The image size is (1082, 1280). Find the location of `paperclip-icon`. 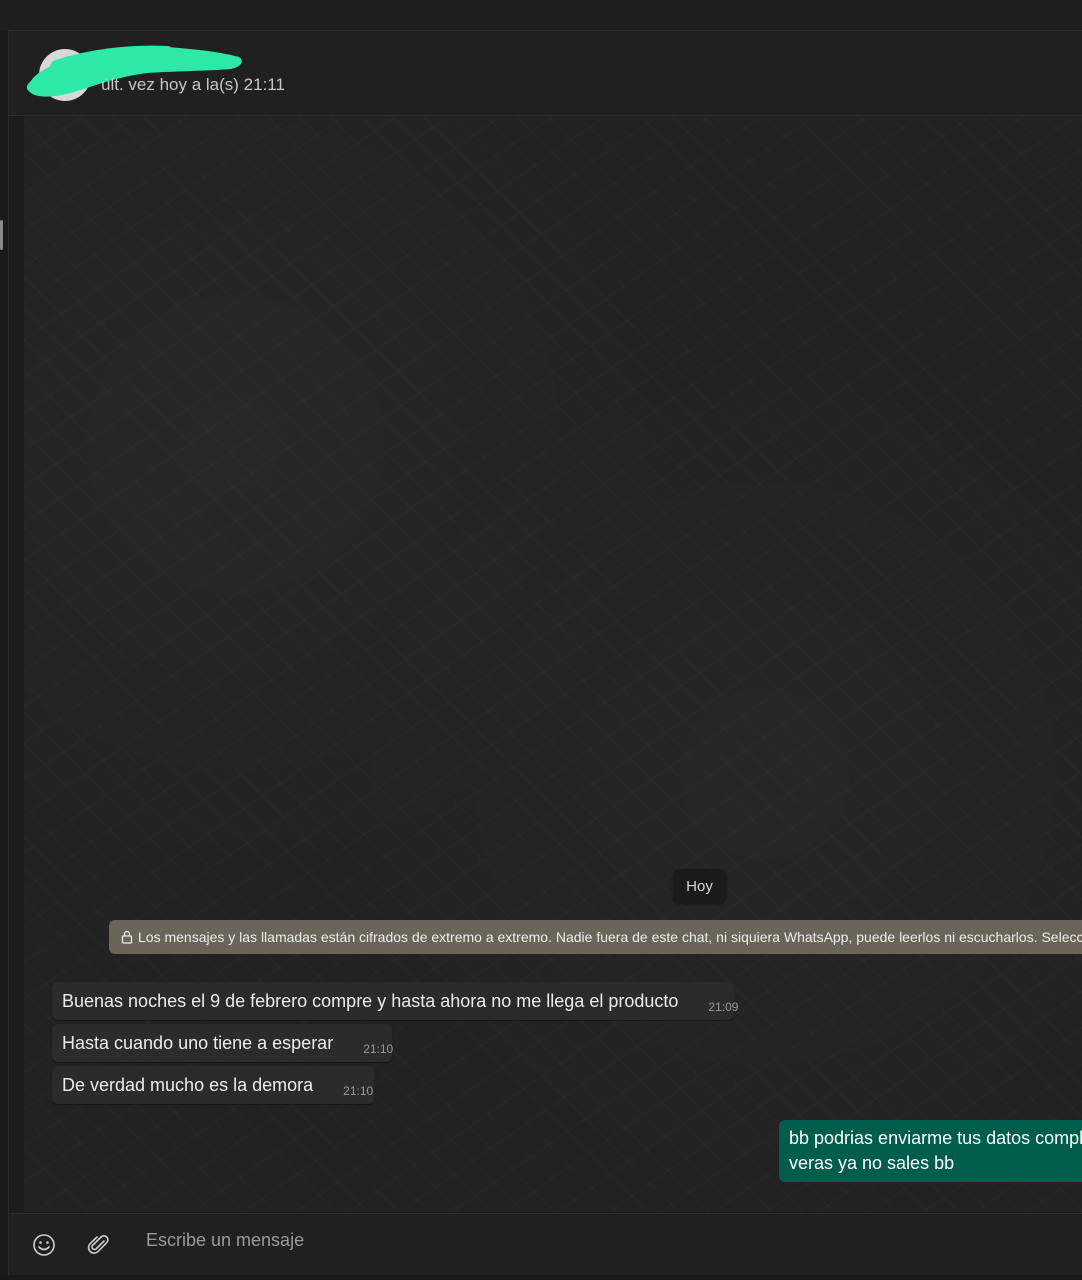

paperclip-icon is located at coordinates (99, 1245).